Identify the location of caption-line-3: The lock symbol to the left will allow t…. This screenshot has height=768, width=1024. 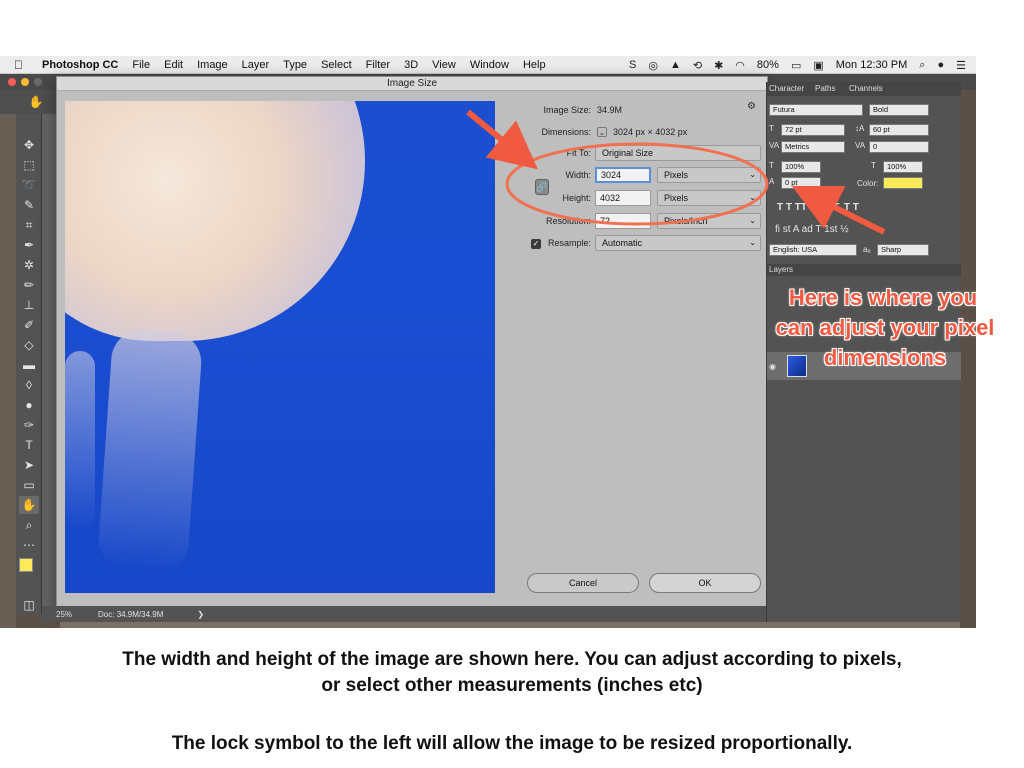
(512, 743).